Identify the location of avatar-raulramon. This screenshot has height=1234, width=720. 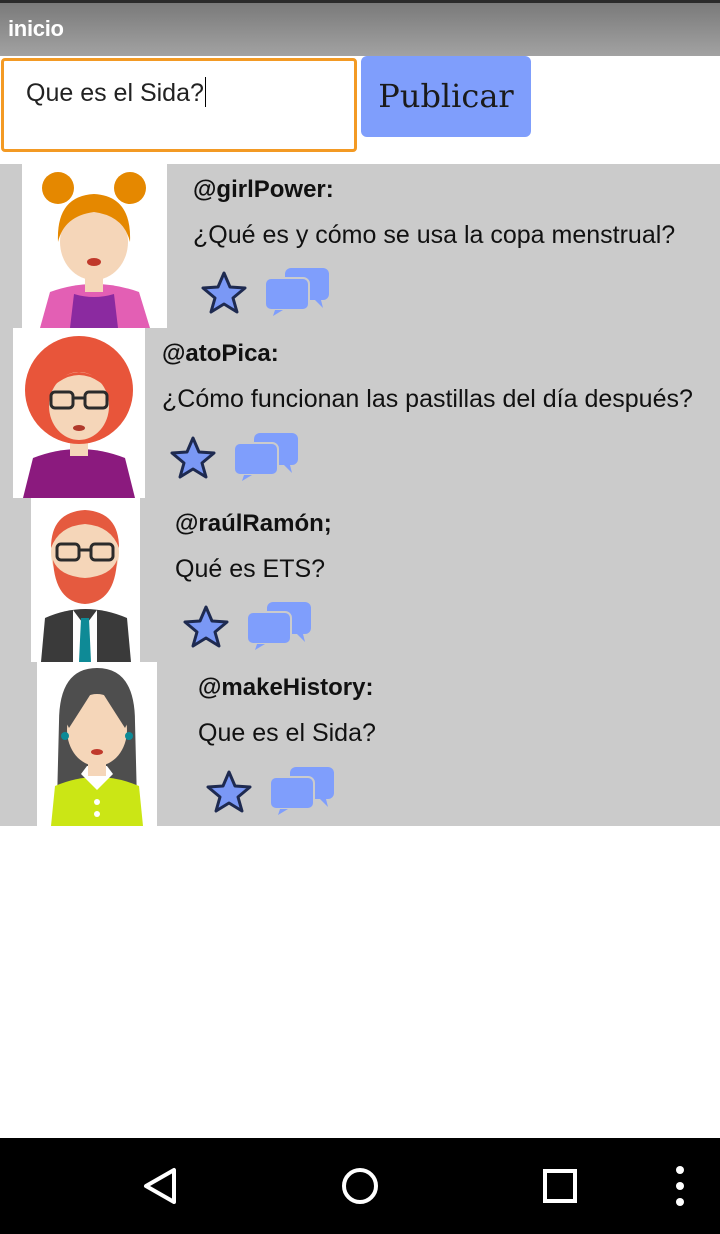
(85, 580).